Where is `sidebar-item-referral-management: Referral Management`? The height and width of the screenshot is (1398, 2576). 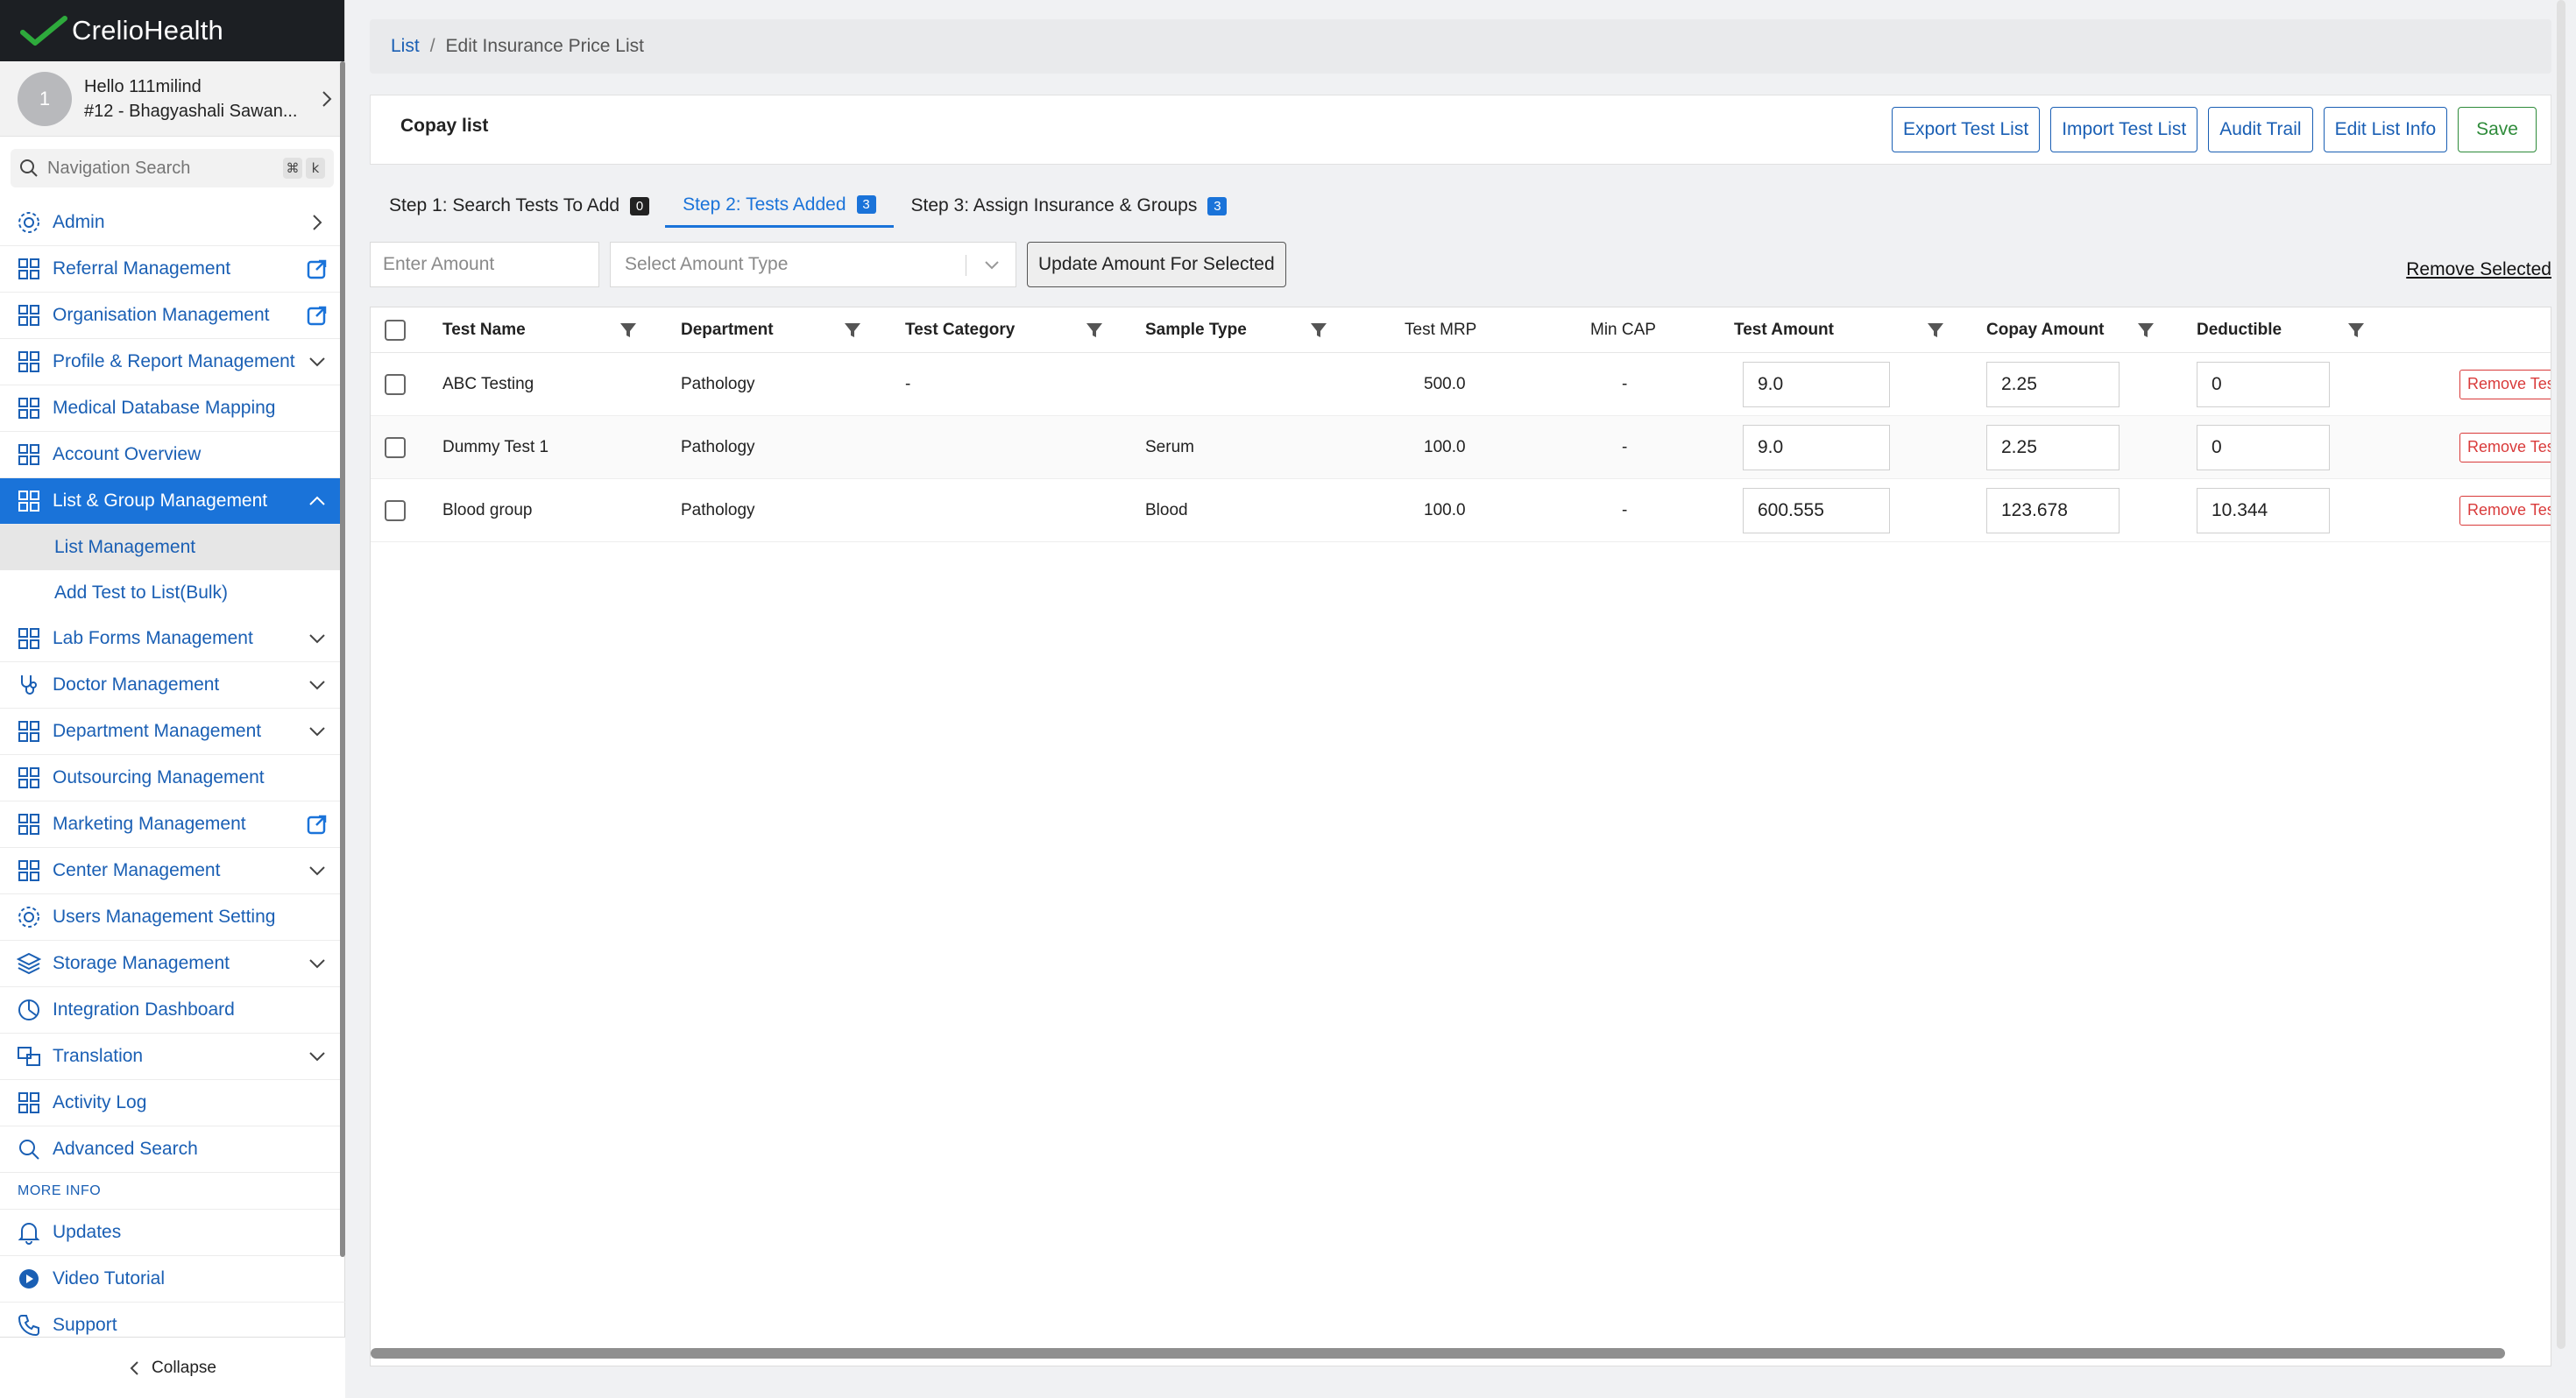
sidebar-item-referral-management: Referral Management is located at coordinates (172, 269).